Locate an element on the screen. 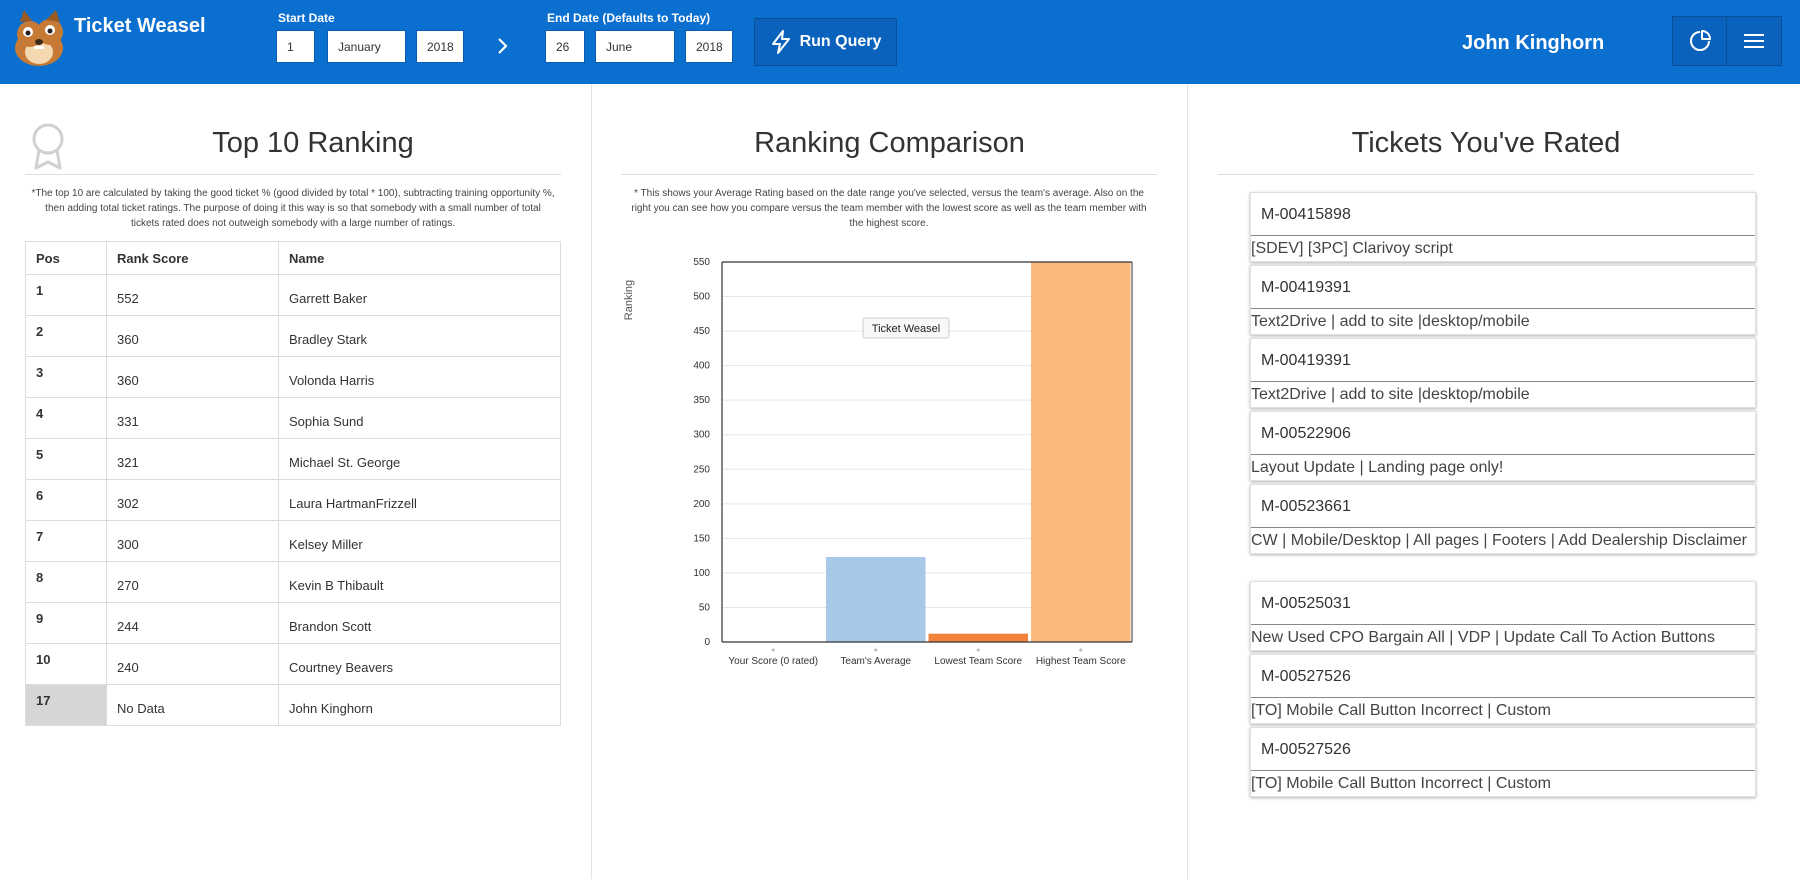  chart-watermark: Ticket Weasel is located at coordinates (906, 329).